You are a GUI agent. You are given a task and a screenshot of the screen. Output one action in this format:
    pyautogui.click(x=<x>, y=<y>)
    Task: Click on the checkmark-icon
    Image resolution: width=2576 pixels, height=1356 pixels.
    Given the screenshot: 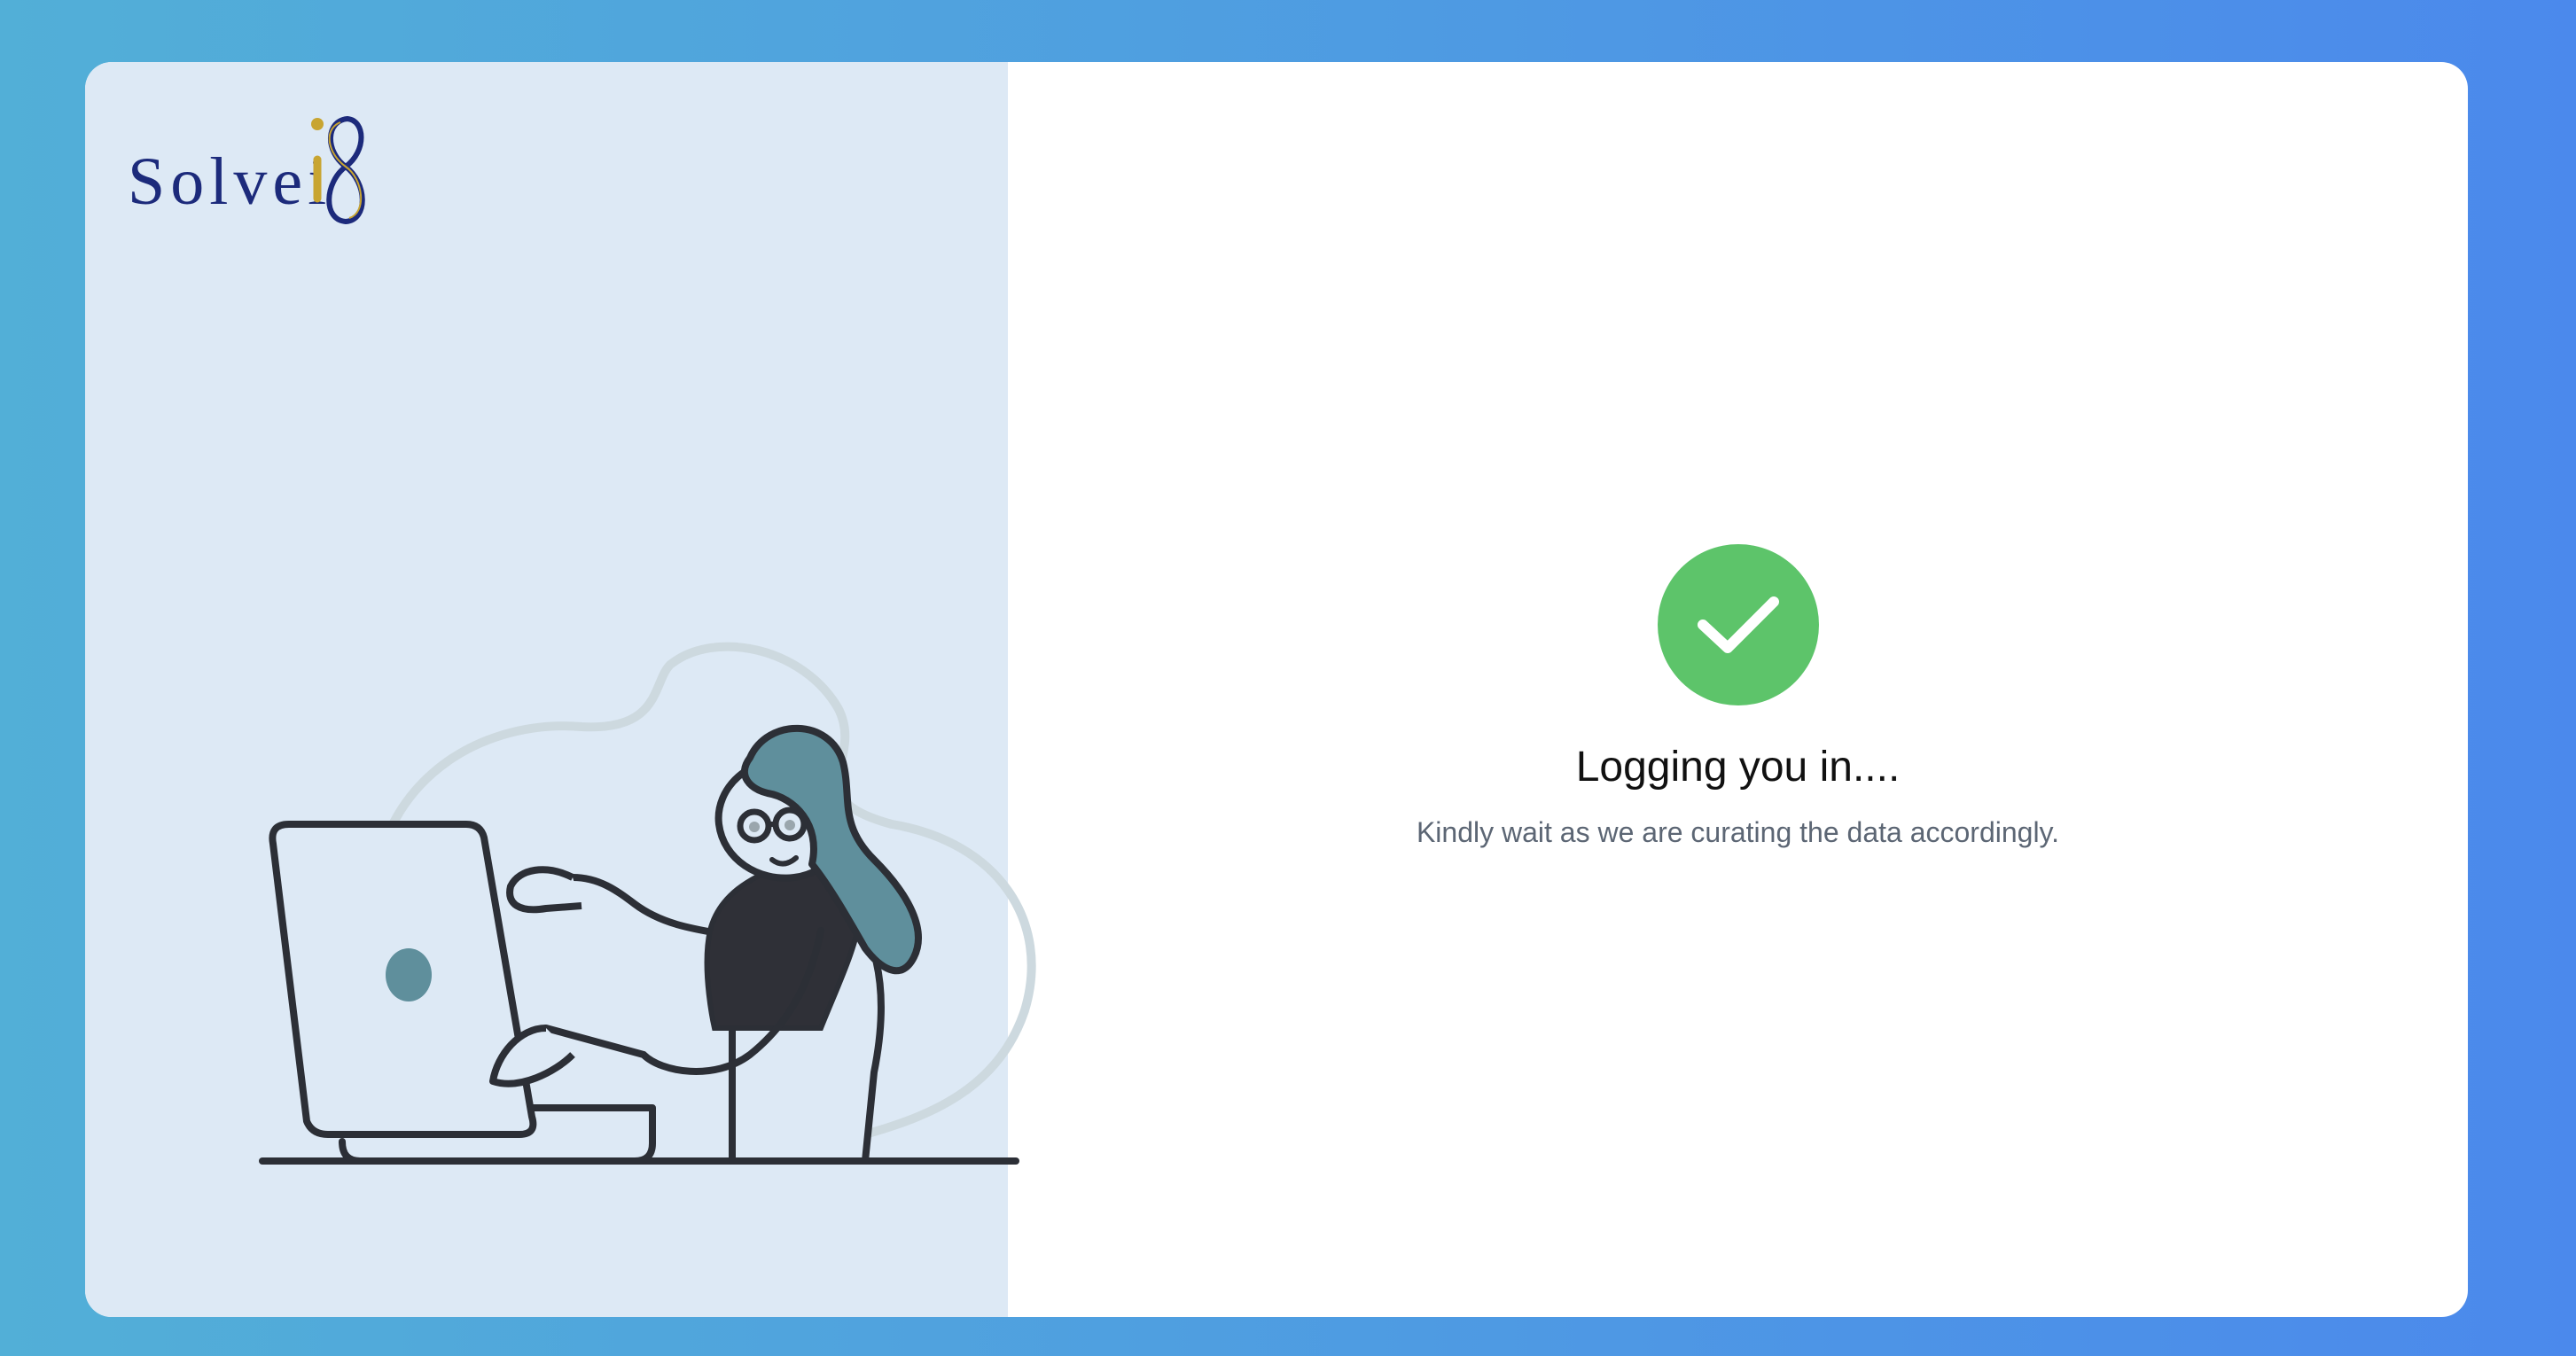 What is the action you would take?
    pyautogui.click(x=1738, y=624)
    